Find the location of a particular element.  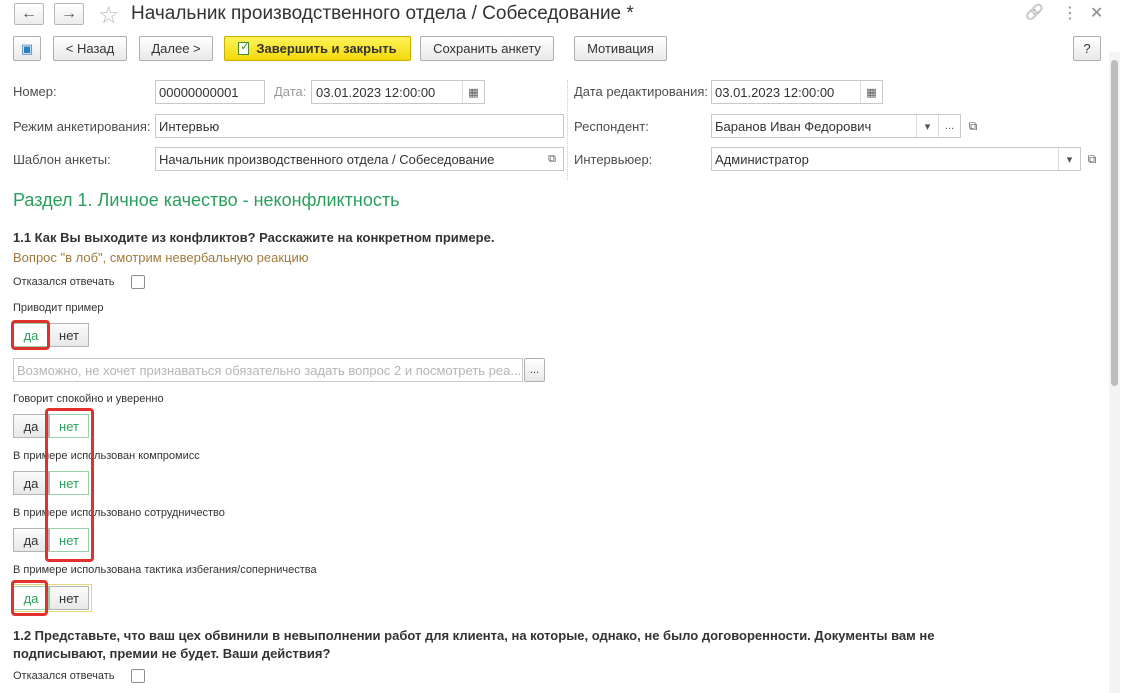

save-icon: ▣ is located at coordinates (27, 48).